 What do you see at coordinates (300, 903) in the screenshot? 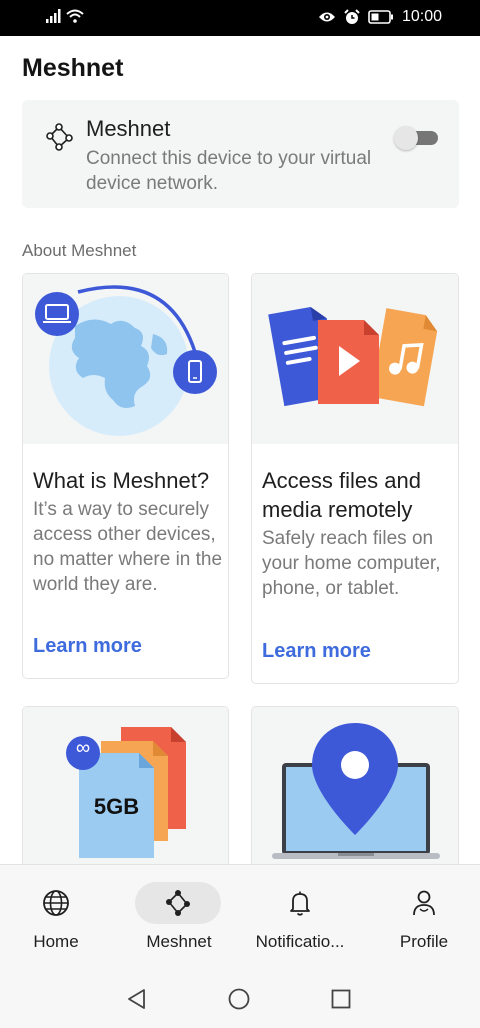
I see `bell-icon` at bounding box center [300, 903].